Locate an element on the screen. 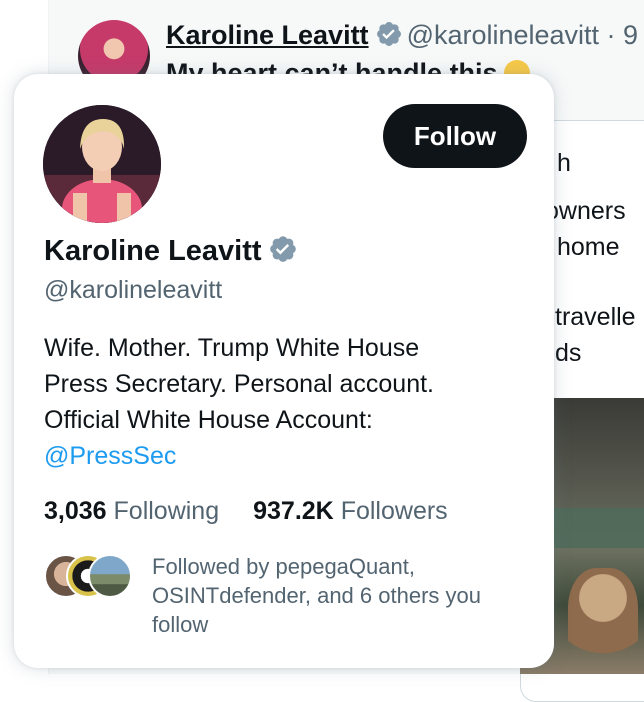 The height and width of the screenshot is (702, 644). followed-by-avatars is located at coordinates (89, 576).